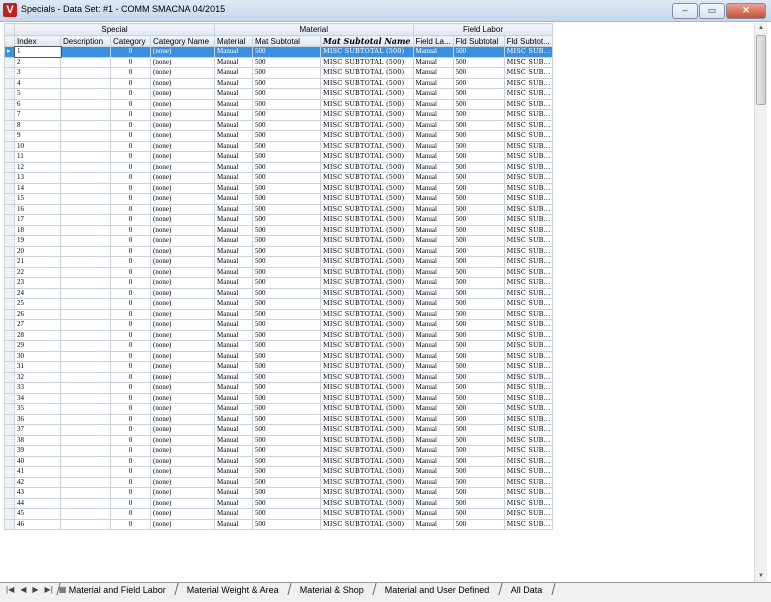 Image resolution: width=771 pixels, height=602 pixels. Describe the element at coordinates (37, 314) in the screenshot. I see `cell-index: 26` at that location.